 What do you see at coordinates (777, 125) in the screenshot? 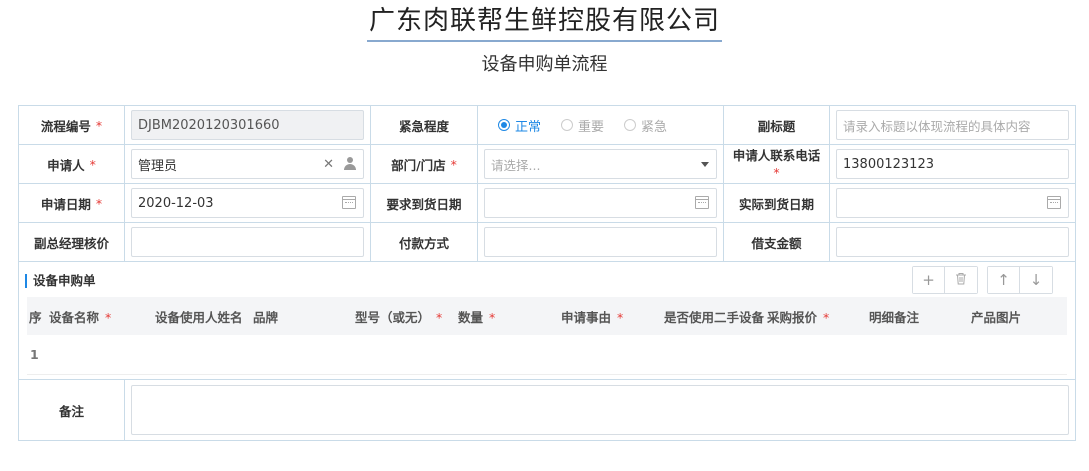
I see `subtitle-label: 副标题` at bounding box center [777, 125].